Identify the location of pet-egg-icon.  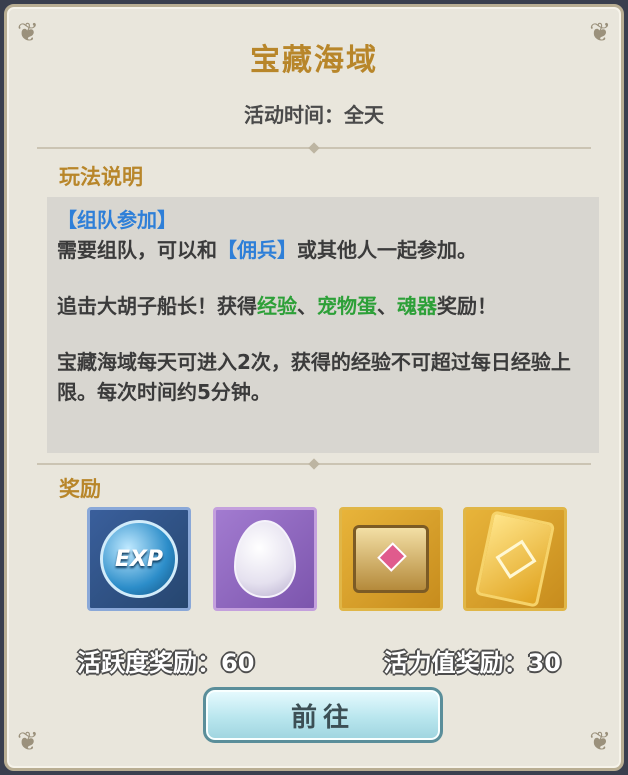
(265, 559).